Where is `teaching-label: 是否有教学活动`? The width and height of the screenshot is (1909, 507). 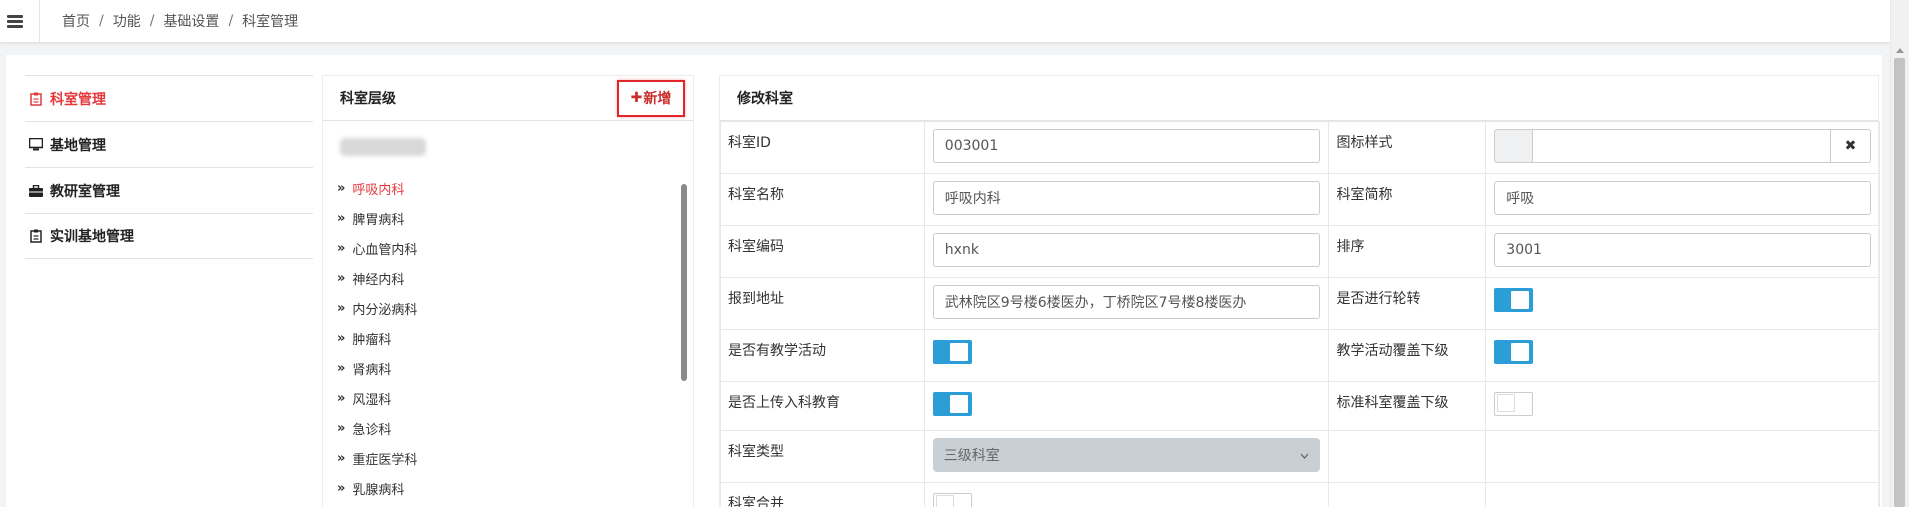 teaching-label: 是否有教学活动 is located at coordinates (822, 355).